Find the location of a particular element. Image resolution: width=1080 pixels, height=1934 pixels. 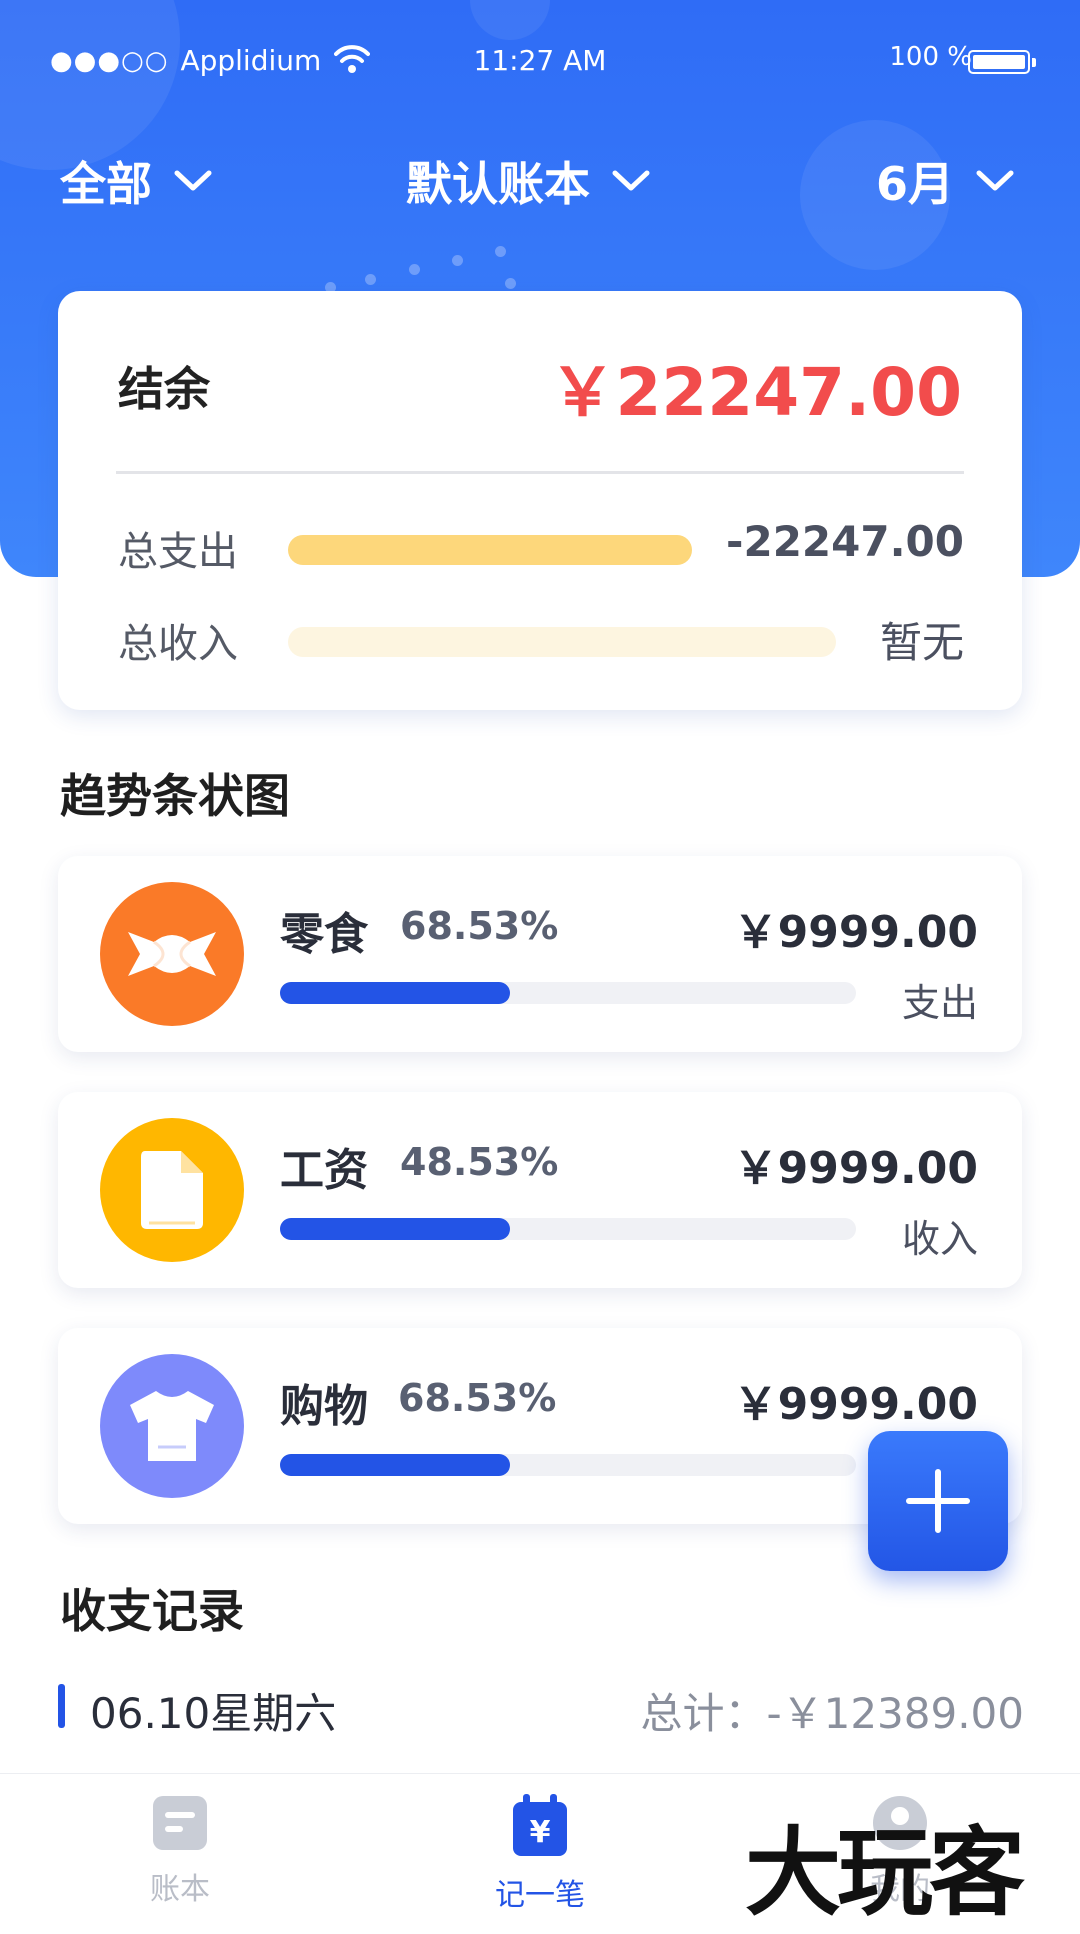

category-type: 收入 is located at coordinates (939, 1239).